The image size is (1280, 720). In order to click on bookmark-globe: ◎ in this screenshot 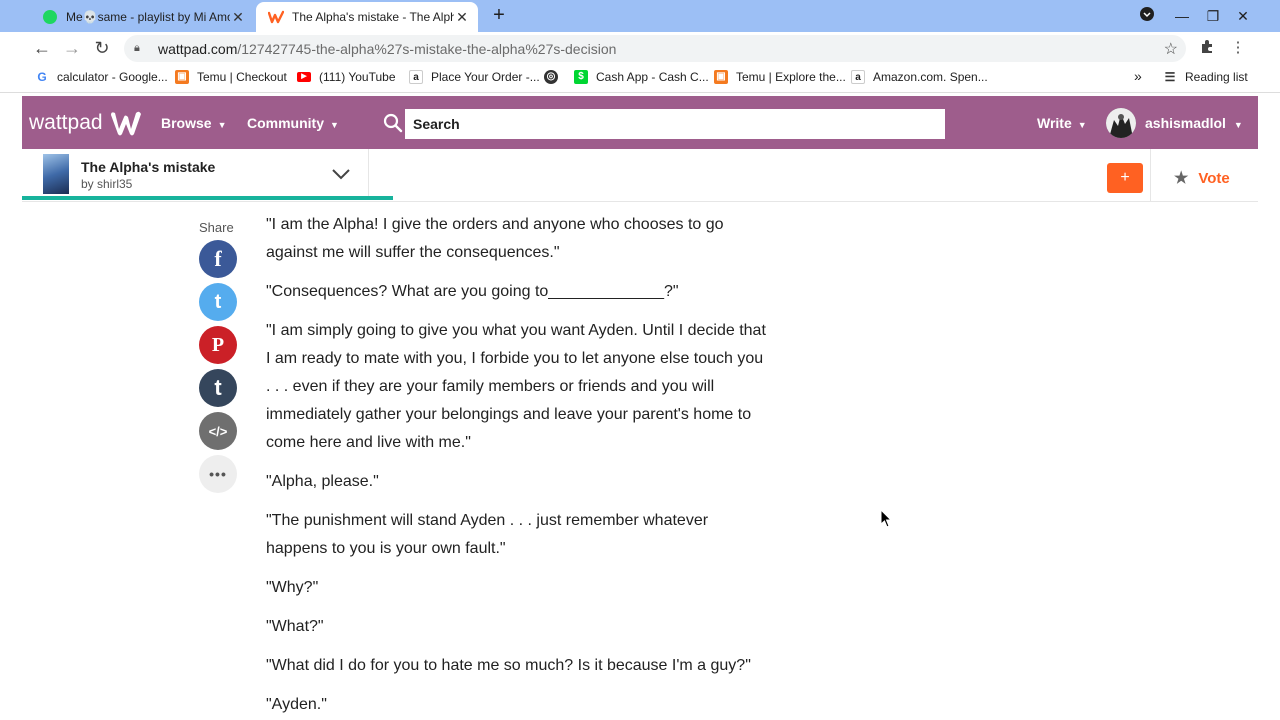, I will do `click(555, 77)`.